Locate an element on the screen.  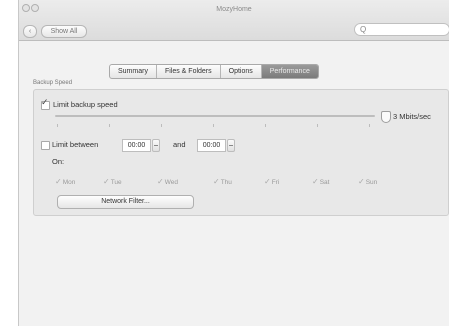
speed-slider-thumb is located at coordinates (386, 117).